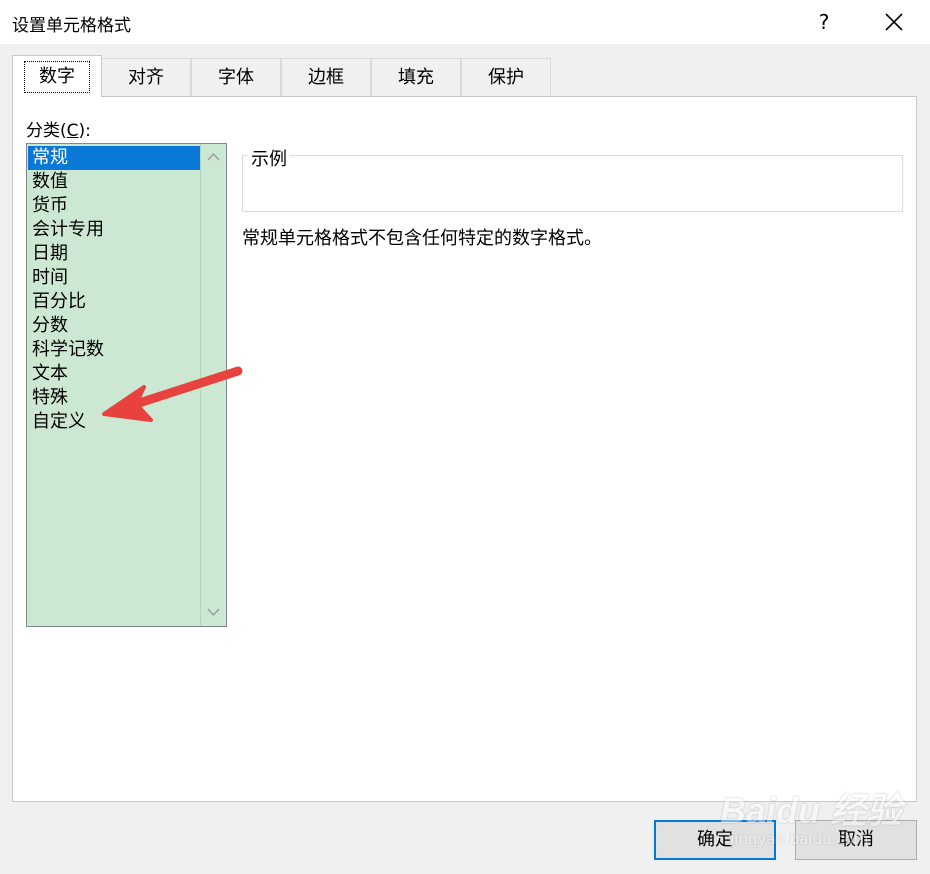  Describe the element at coordinates (326, 77) in the screenshot. I see `tab-border: 边框` at that location.